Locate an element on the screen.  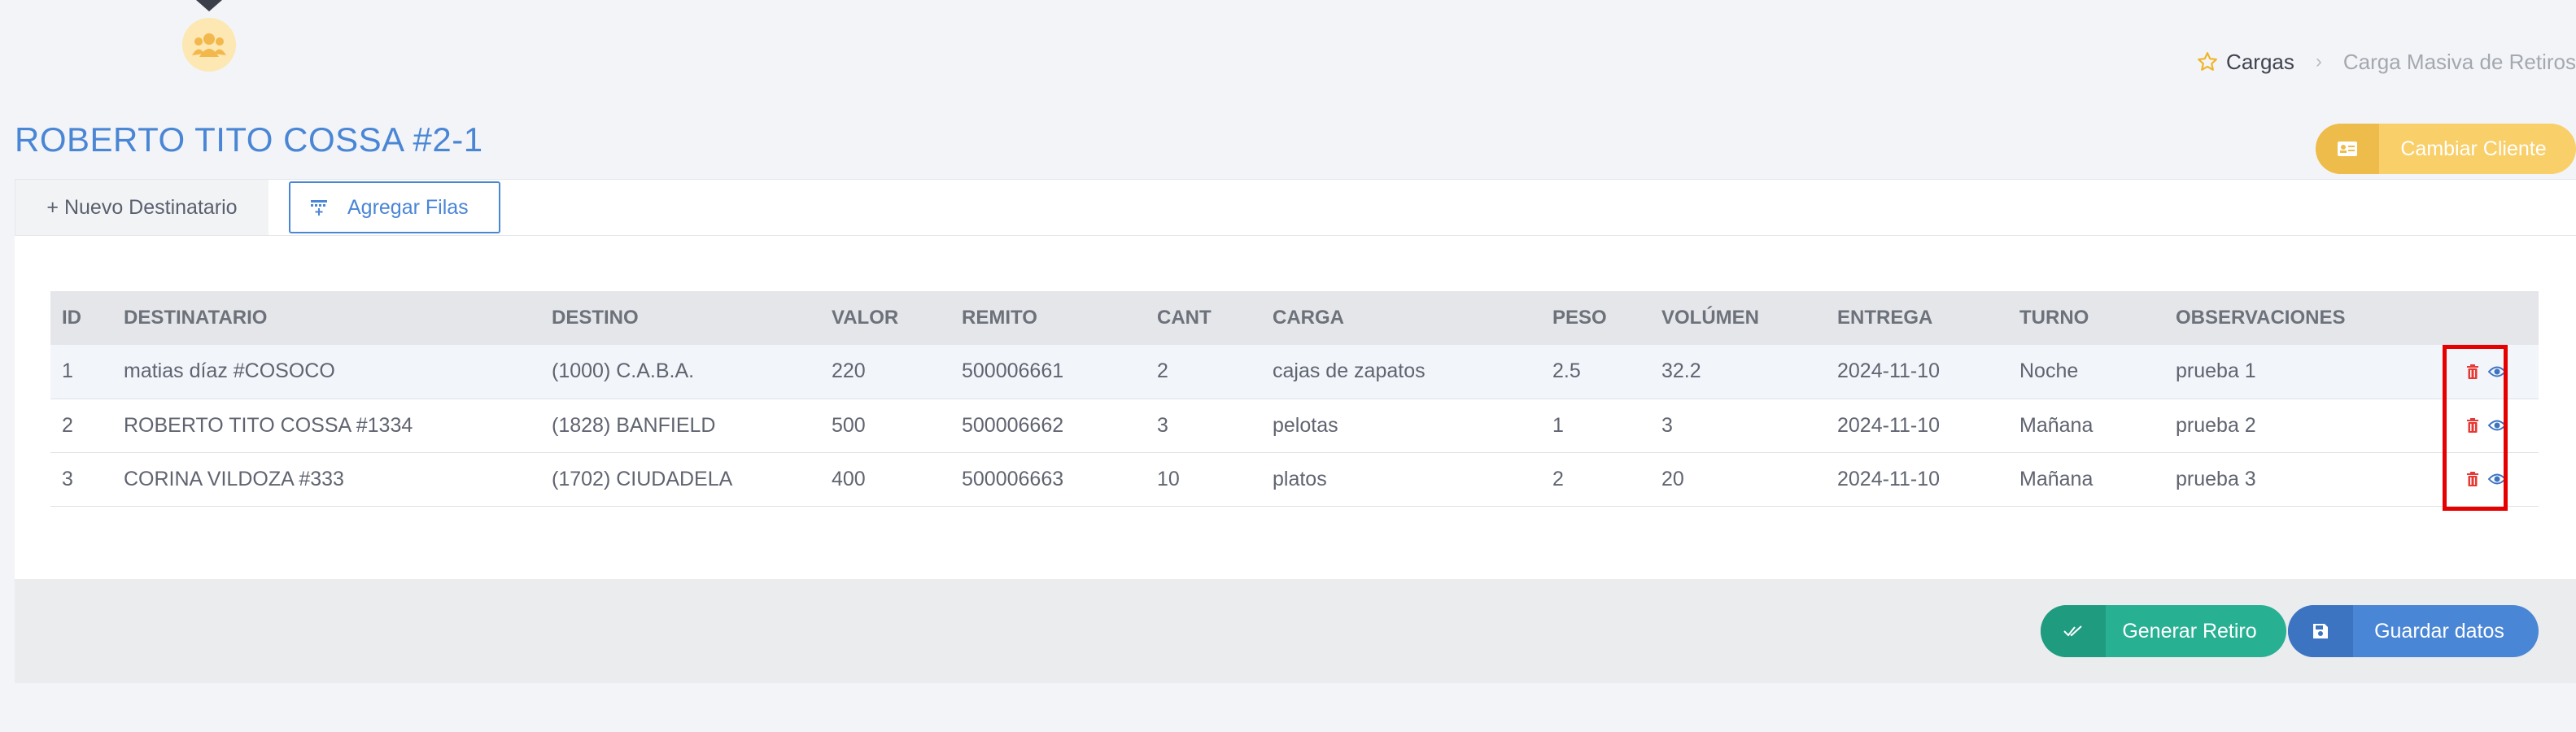
cell-valor: 400 is located at coordinates (849, 478).